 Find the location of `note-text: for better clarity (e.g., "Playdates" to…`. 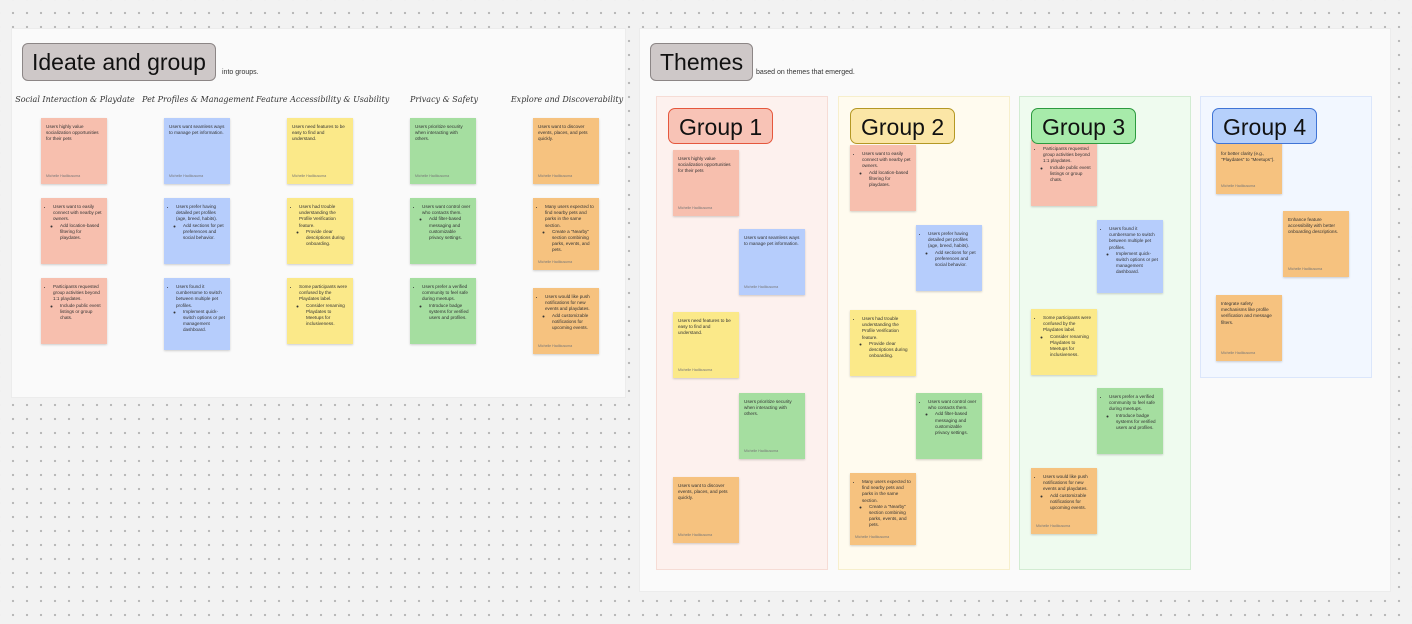

note-text: for better clarity (e.g., "Playdates" to… is located at coordinates (1248, 157).